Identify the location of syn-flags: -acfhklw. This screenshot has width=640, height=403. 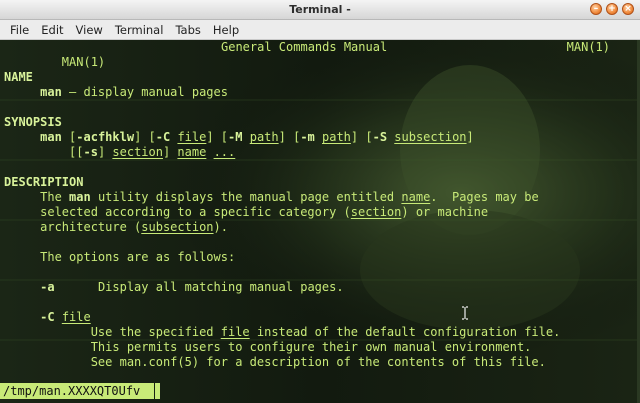
(105, 137).